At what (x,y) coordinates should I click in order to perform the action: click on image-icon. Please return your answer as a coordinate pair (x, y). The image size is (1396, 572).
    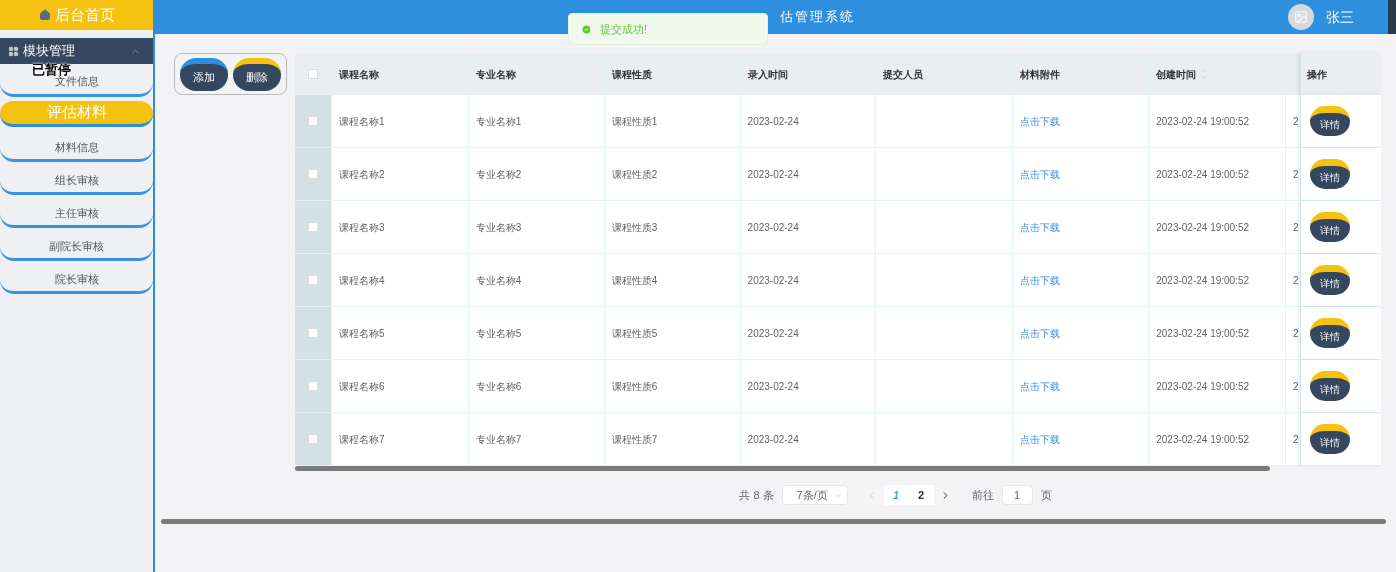
    Looking at the image, I should click on (1301, 17).